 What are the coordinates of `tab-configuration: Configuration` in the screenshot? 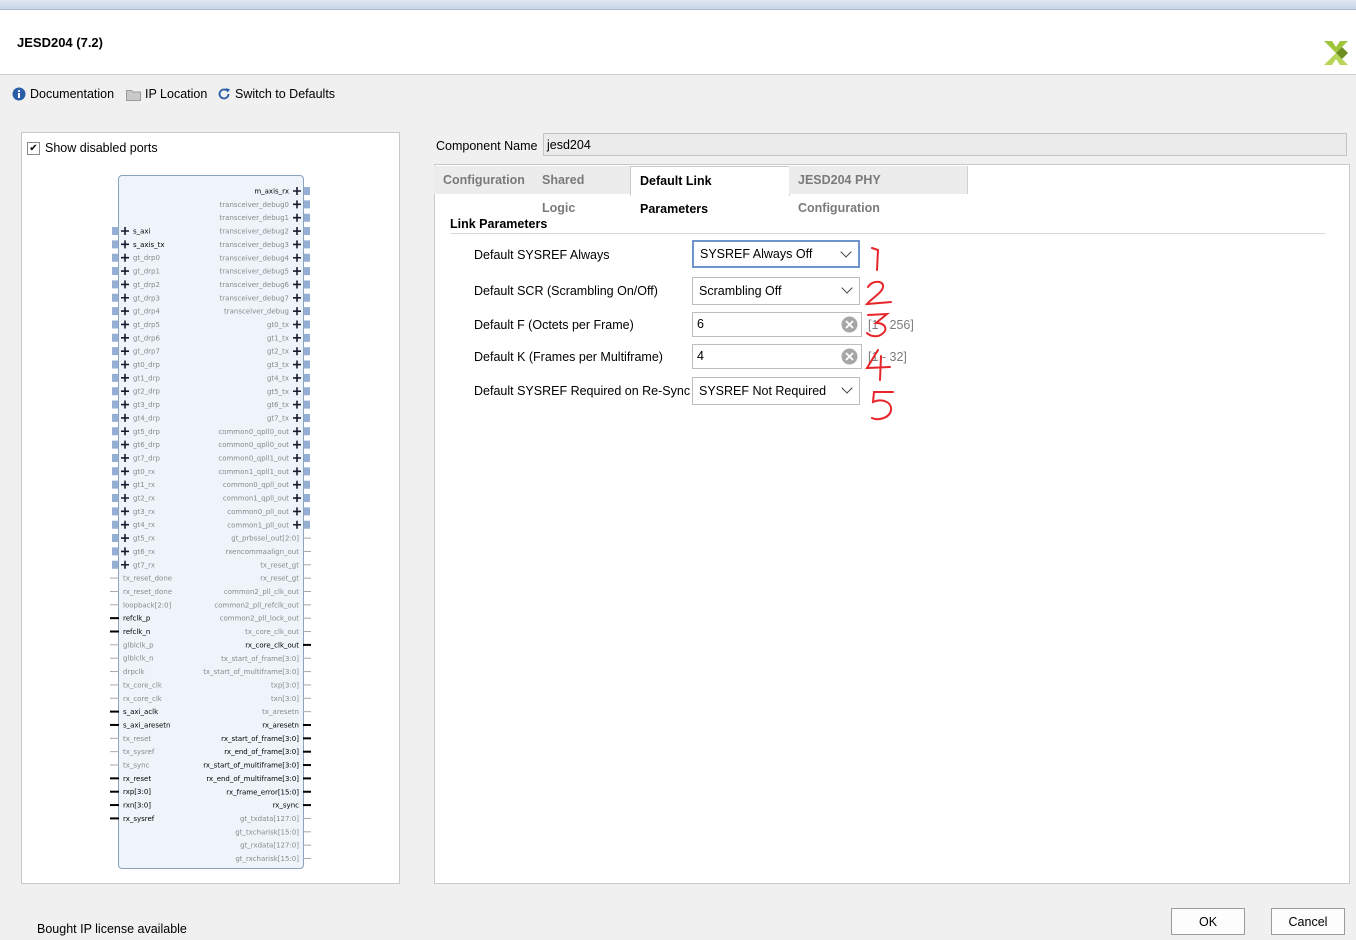 It's located at (486, 180).